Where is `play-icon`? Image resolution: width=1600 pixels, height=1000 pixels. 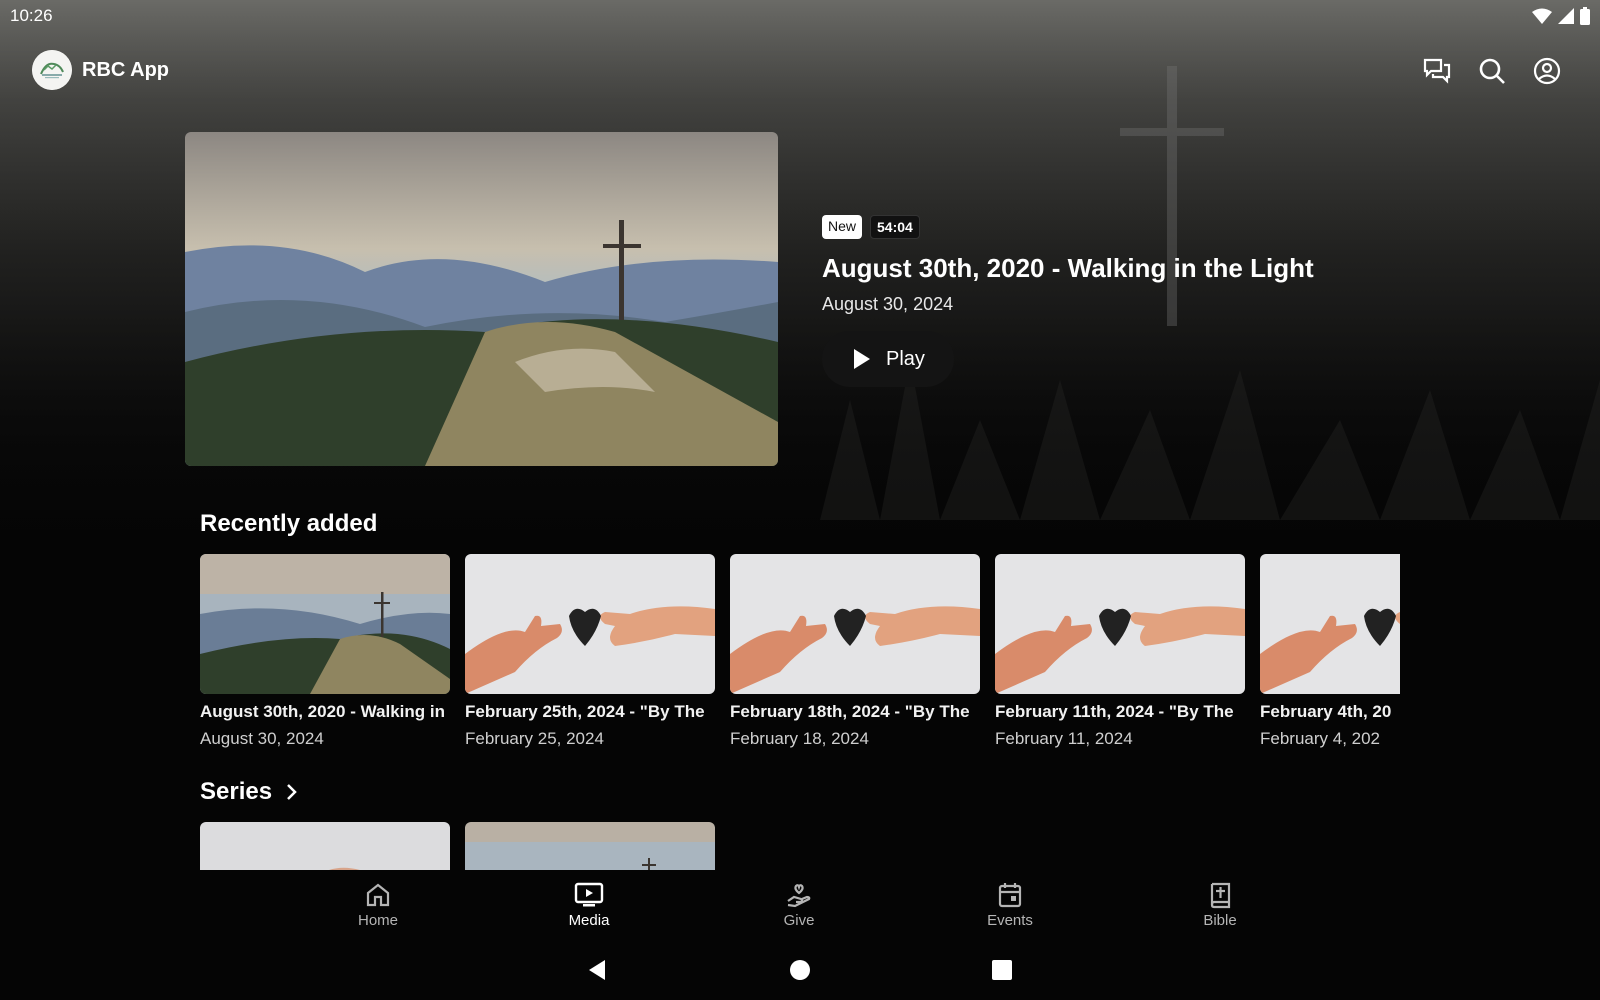
play-icon is located at coordinates (862, 359).